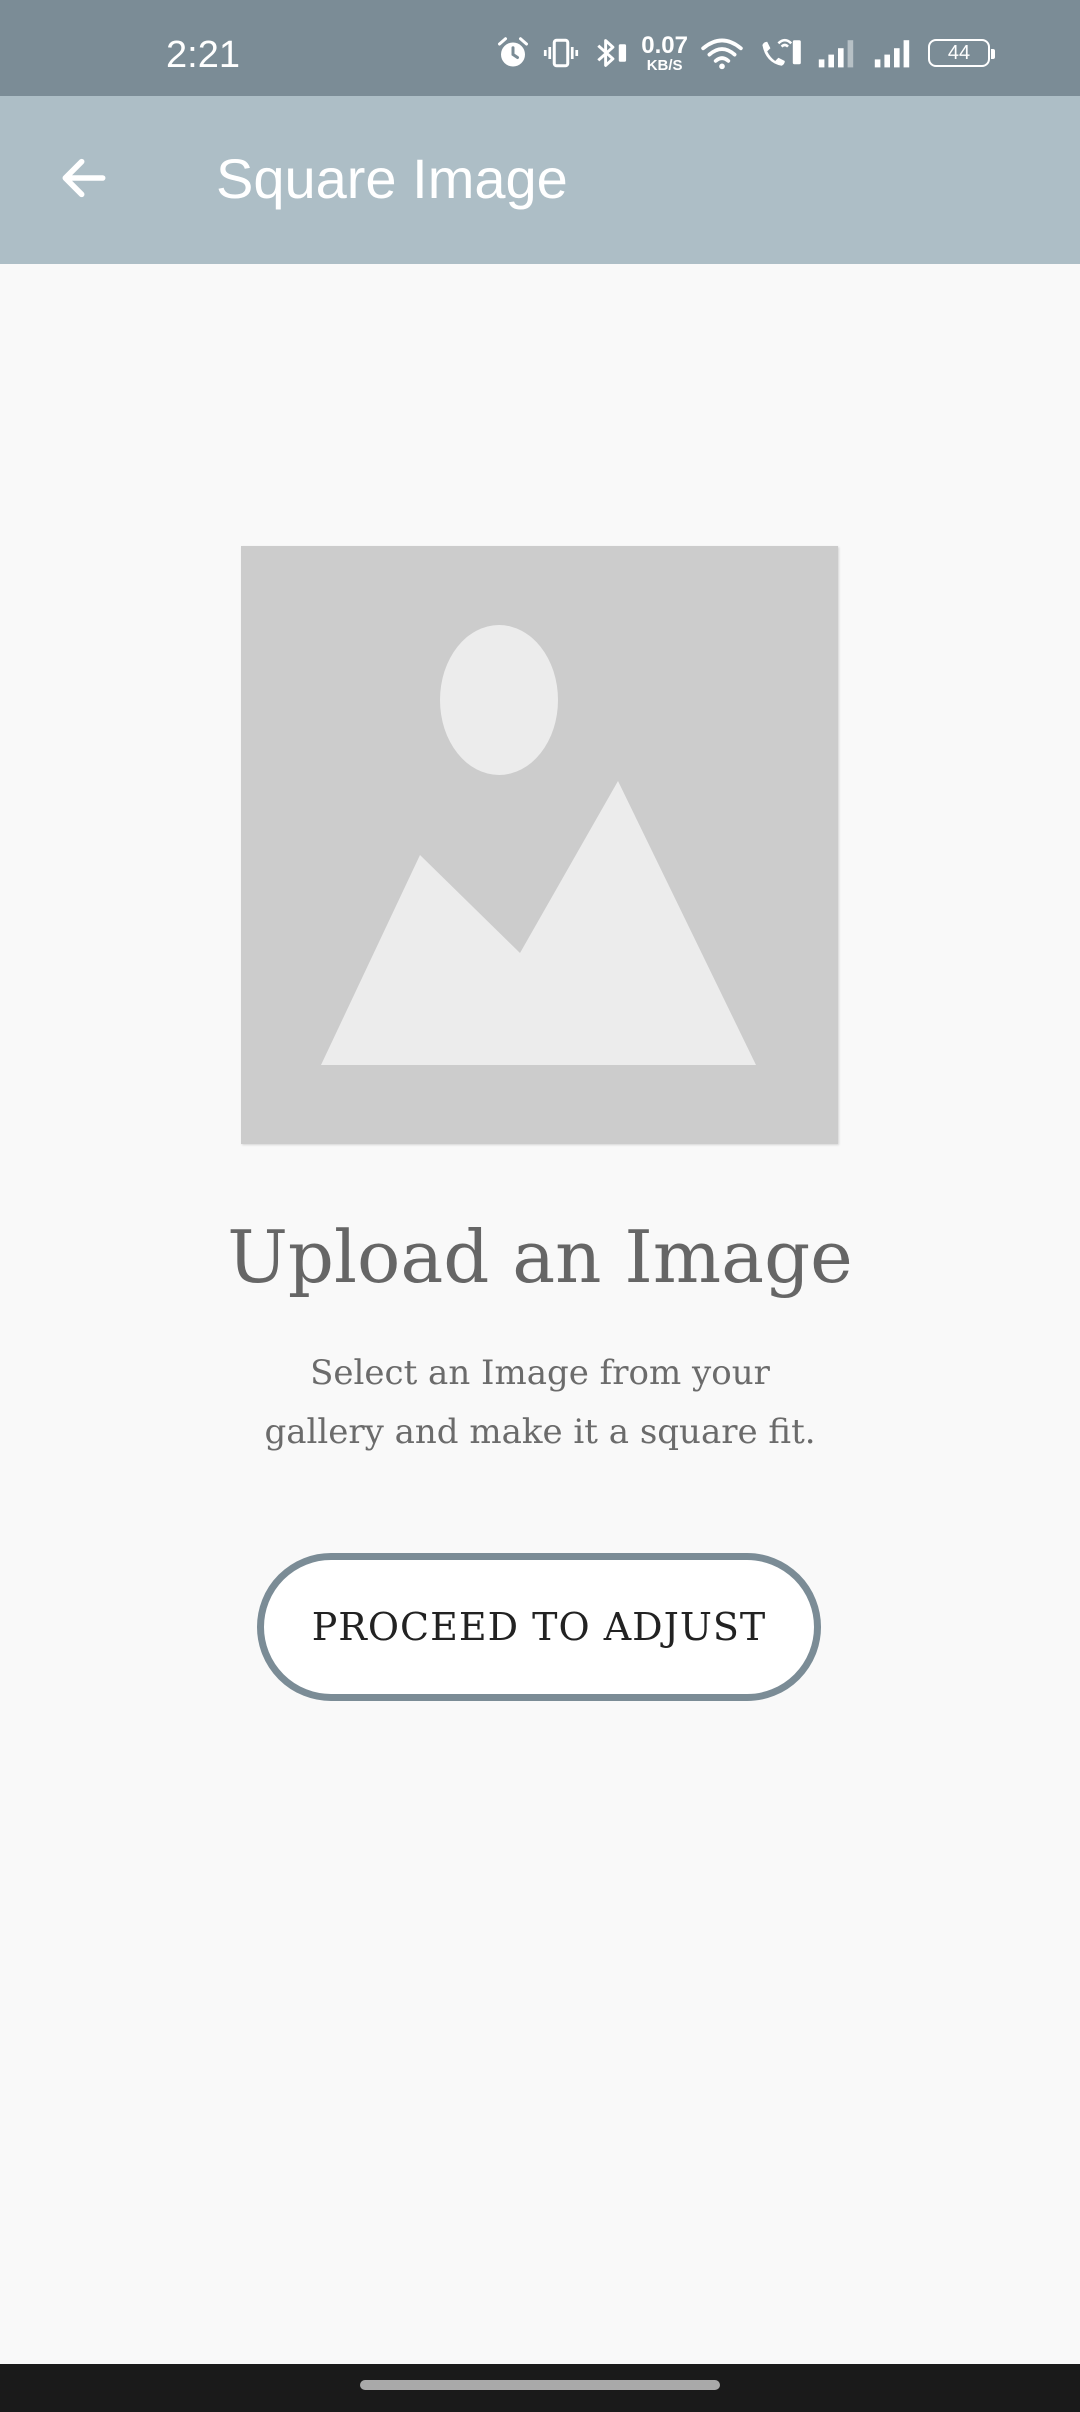 Image resolution: width=1080 pixels, height=2412 pixels. I want to click on wifi-icon, so click(722, 53).